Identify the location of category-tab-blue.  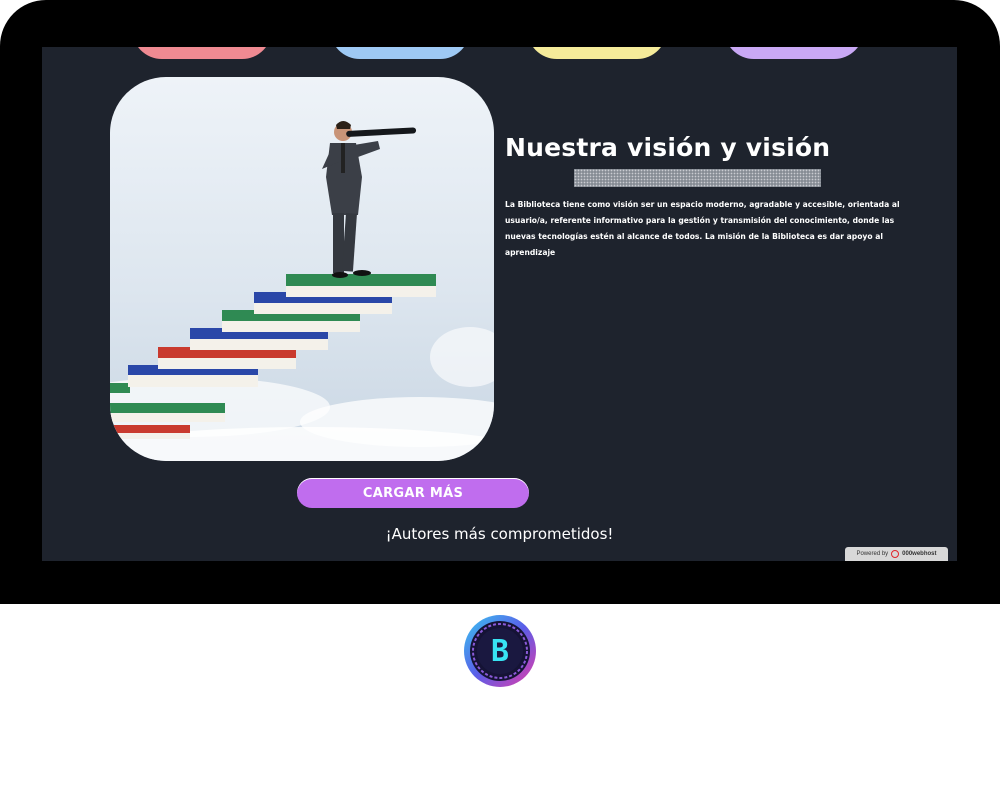
(400, 53).